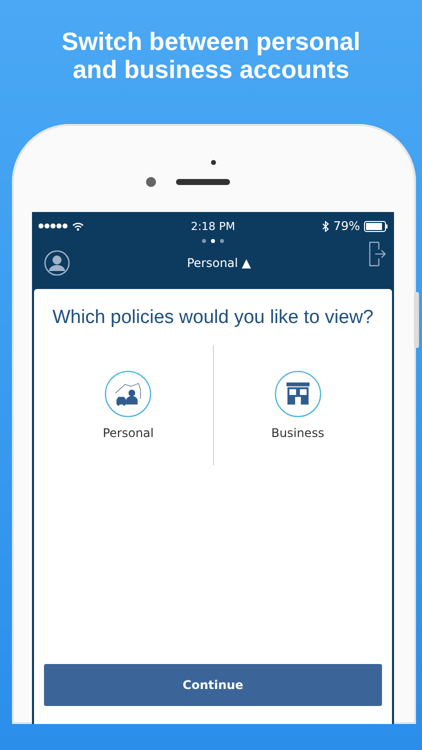 The width and height of the screenshot is (422, 750). Describe the element at coordinates (298, 394) in the screenshot. I see `storefront-icon` at that location.